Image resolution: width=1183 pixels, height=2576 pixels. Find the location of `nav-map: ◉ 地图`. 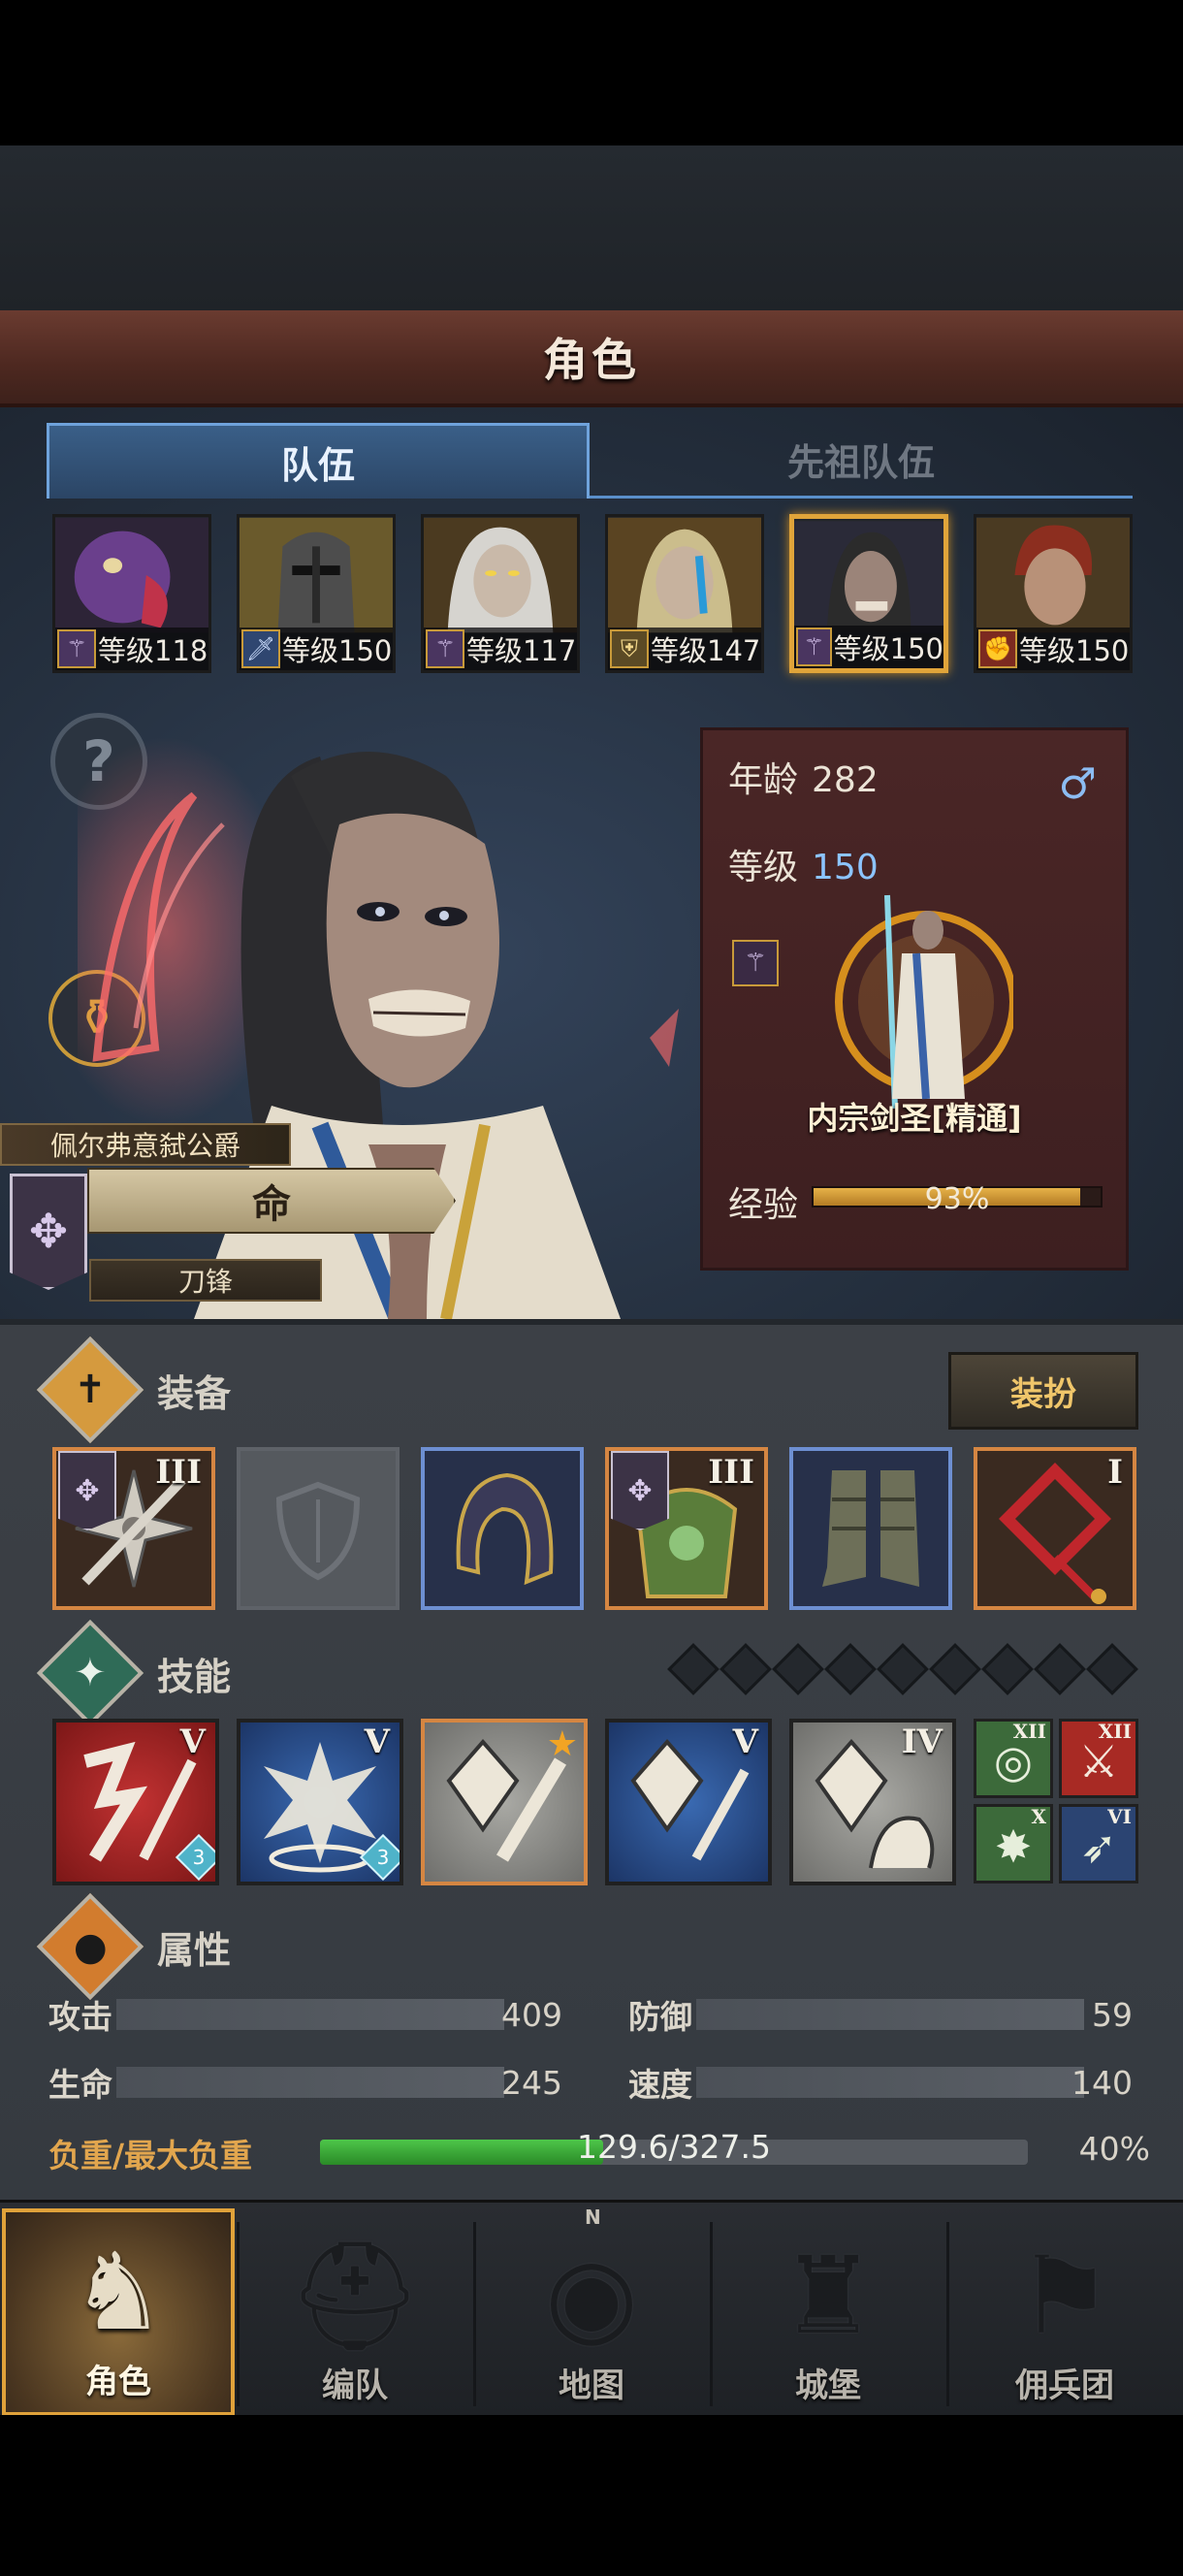

nav-map: ◉ 地图 is located at coordinates (591, 2312).